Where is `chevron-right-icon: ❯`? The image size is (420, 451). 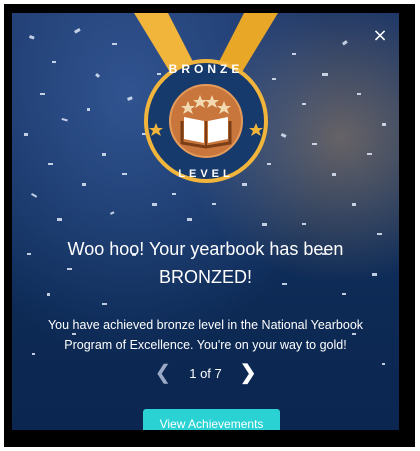
chevron-right-icon: ❯ is located at coordinates (248, 373).